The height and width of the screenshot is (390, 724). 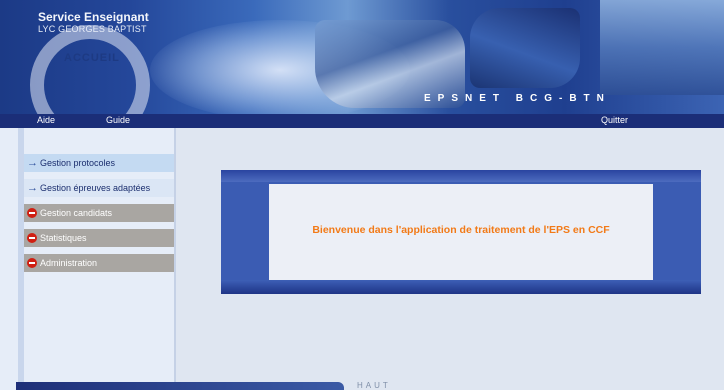 What do you see at coordinates (118, 120) in the screenshot?
I see `guide-link: Guide` at bounding box center [118, 120].